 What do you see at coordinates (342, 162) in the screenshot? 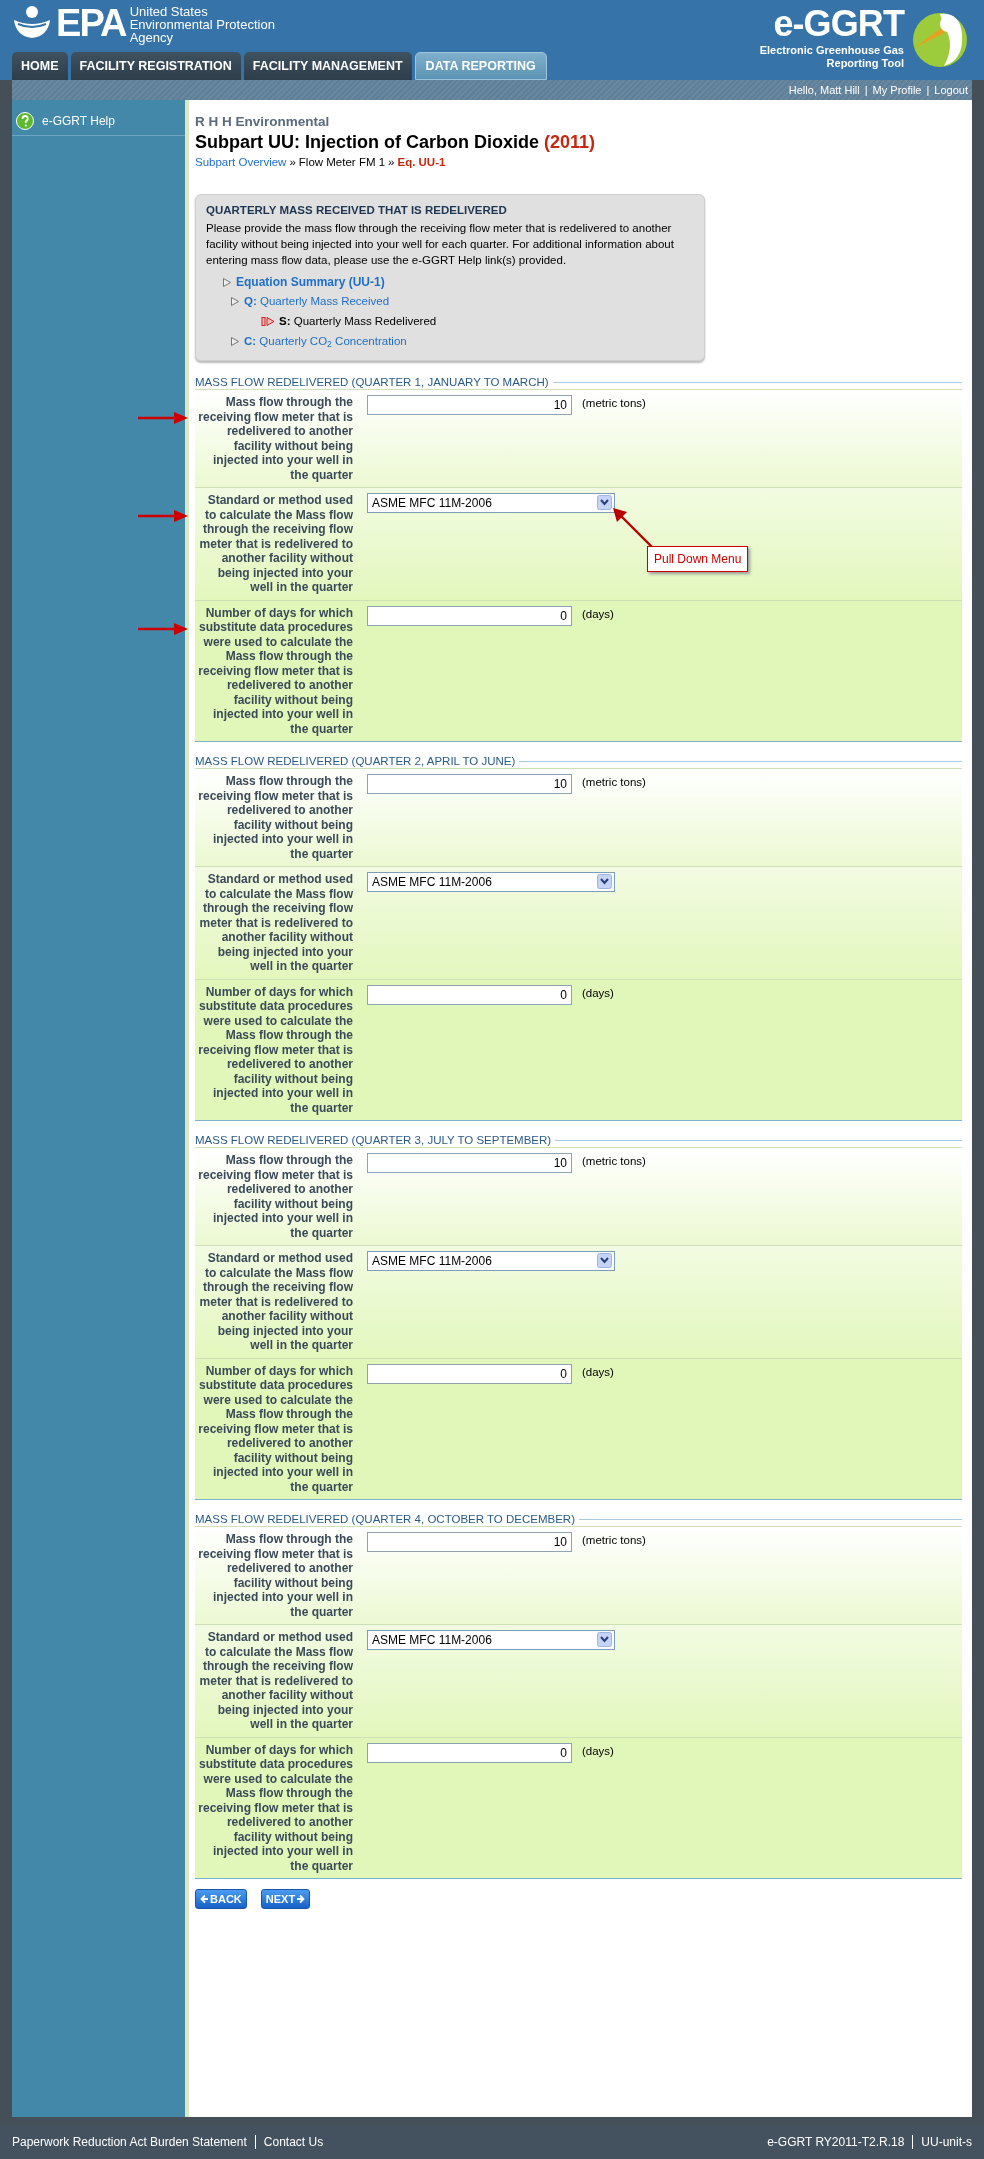
I see `breadcrumb-item: Flow Meter FM 1` at bounding box center [342, 162].